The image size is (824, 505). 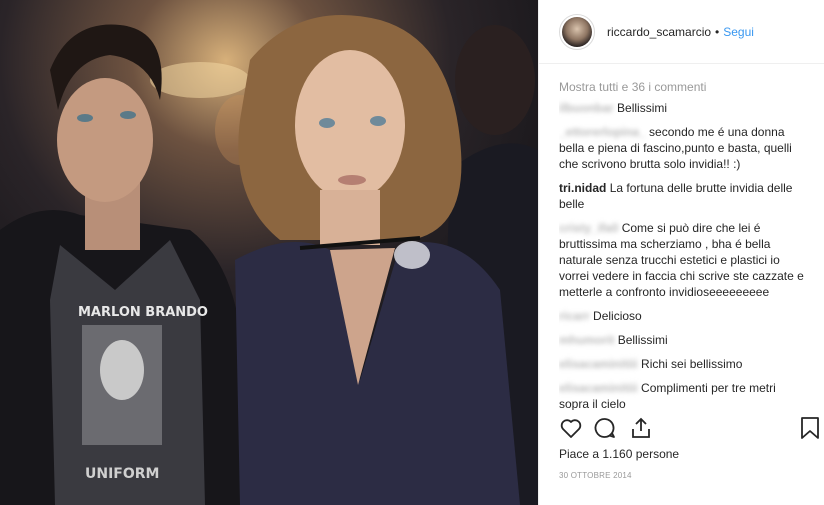 What do you see at coordinates (617, 316) in the screenshot?
I see `comment-text: Delicioso` at bounding box center [617, 316].